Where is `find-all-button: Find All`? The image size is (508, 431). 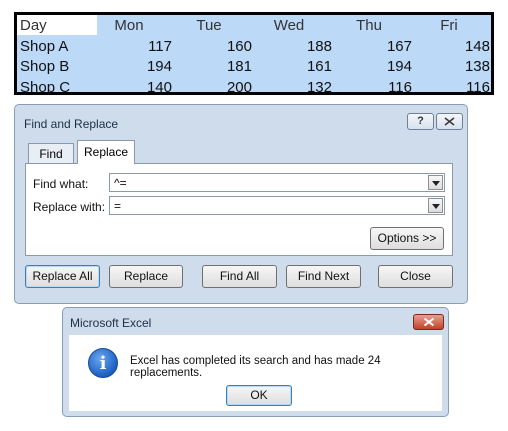 find-all-button: Find All is located at coordinates (239, 276).